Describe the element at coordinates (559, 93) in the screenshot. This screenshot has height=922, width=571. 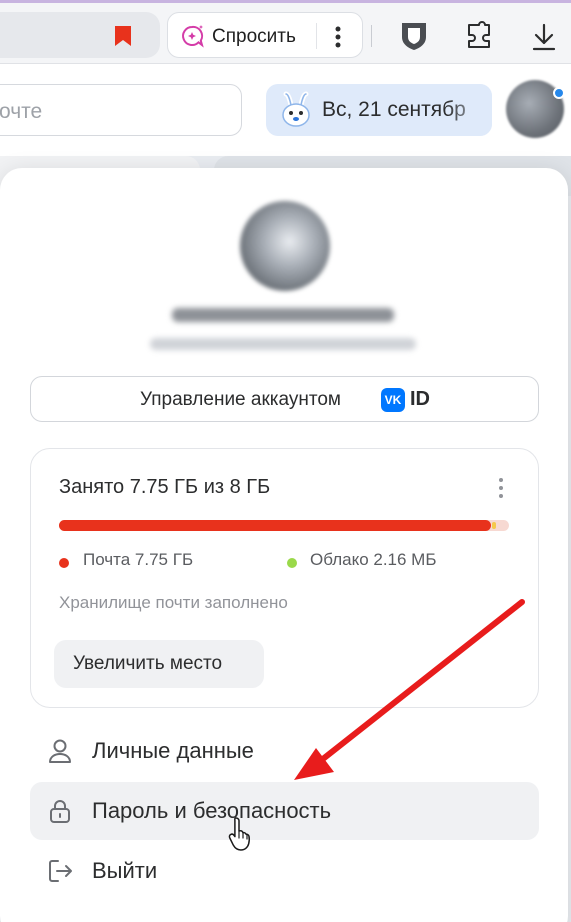
I see `notification-dot` at that location.